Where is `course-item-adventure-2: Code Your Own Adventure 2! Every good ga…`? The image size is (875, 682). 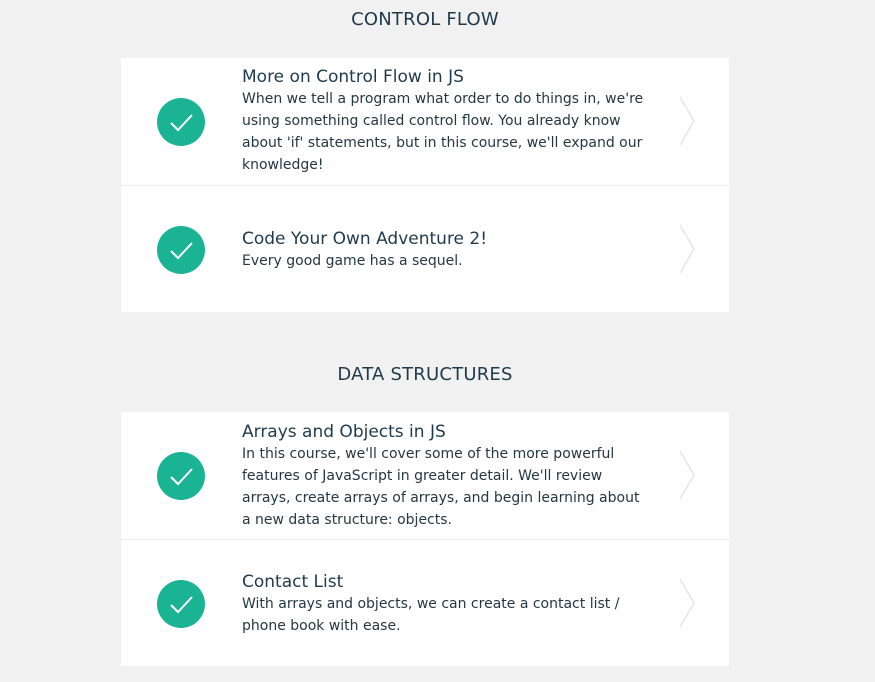
course-item-adventure-2: Code Your Own Adventure 2! Every good ga… is located at coordinates (425, 248).